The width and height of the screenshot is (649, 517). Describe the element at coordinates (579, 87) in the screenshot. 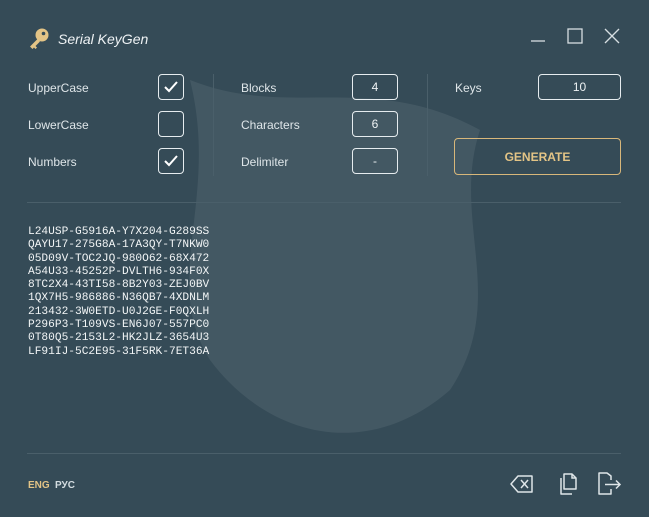

I see `keys-input` at that location.